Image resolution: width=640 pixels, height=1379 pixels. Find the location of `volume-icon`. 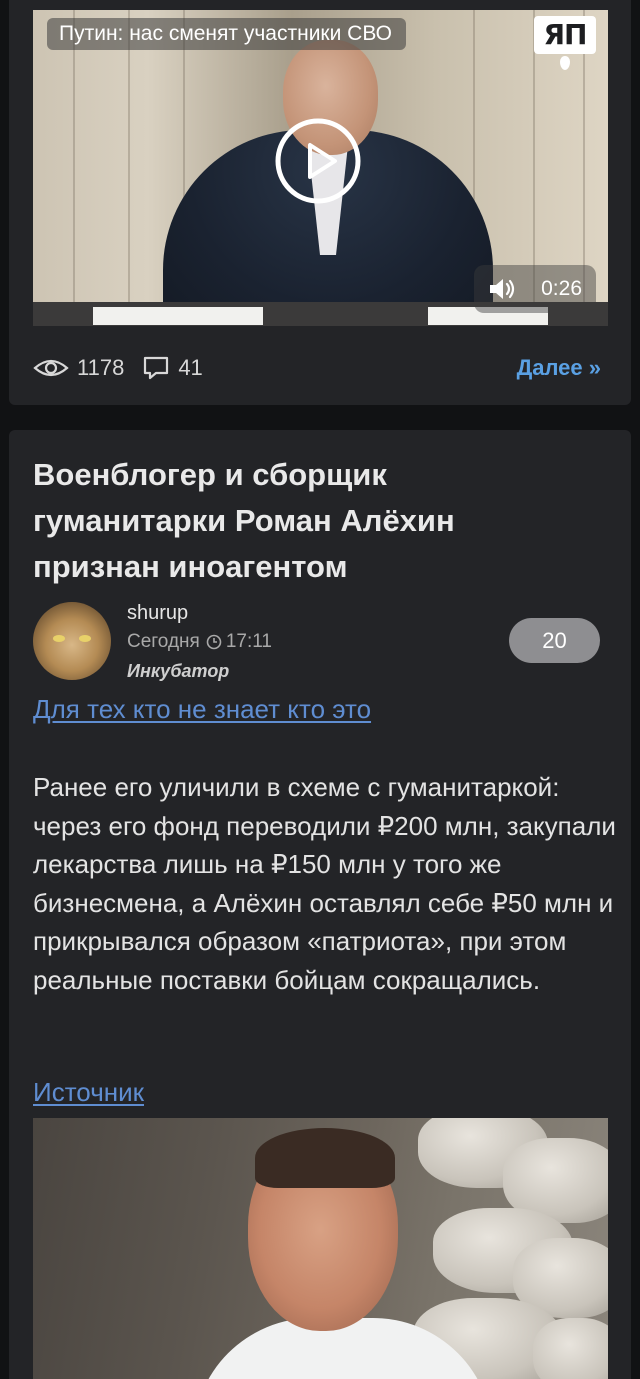

volume-icon is located at coordinates (503, 289).